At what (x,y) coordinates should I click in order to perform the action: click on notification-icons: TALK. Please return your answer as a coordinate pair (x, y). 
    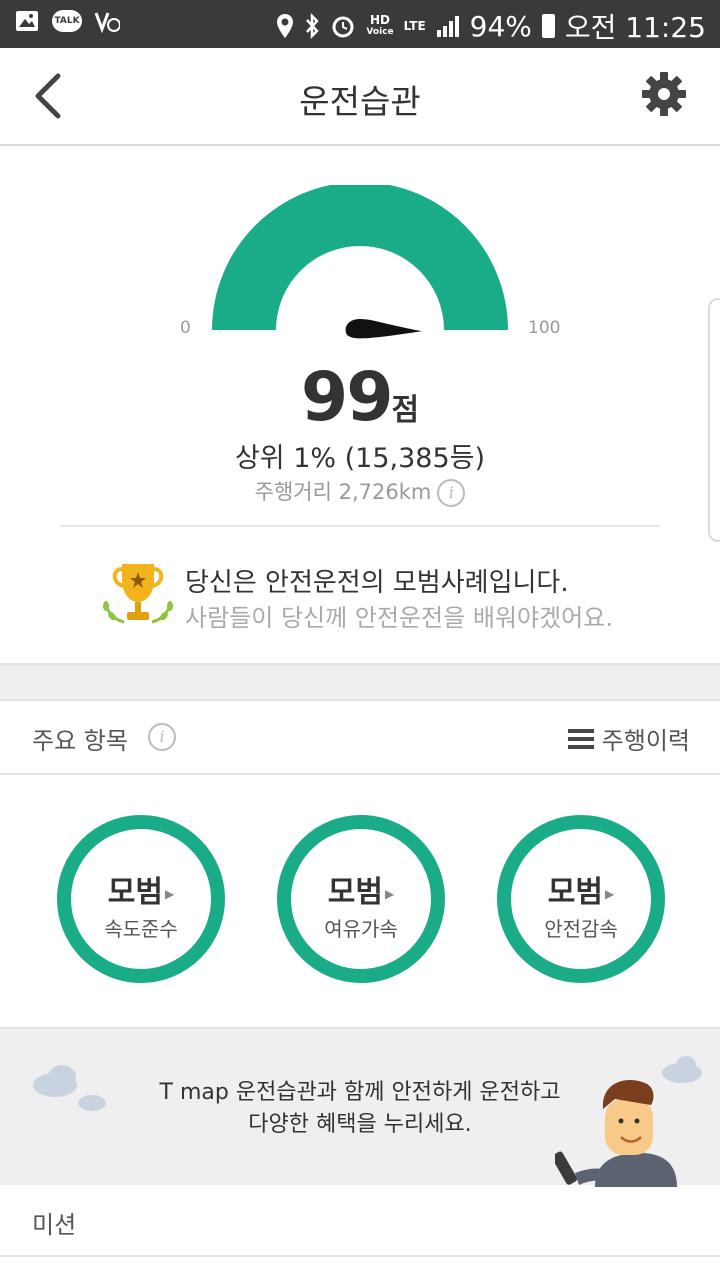
    Looking at the image, I should click on (67, 21).